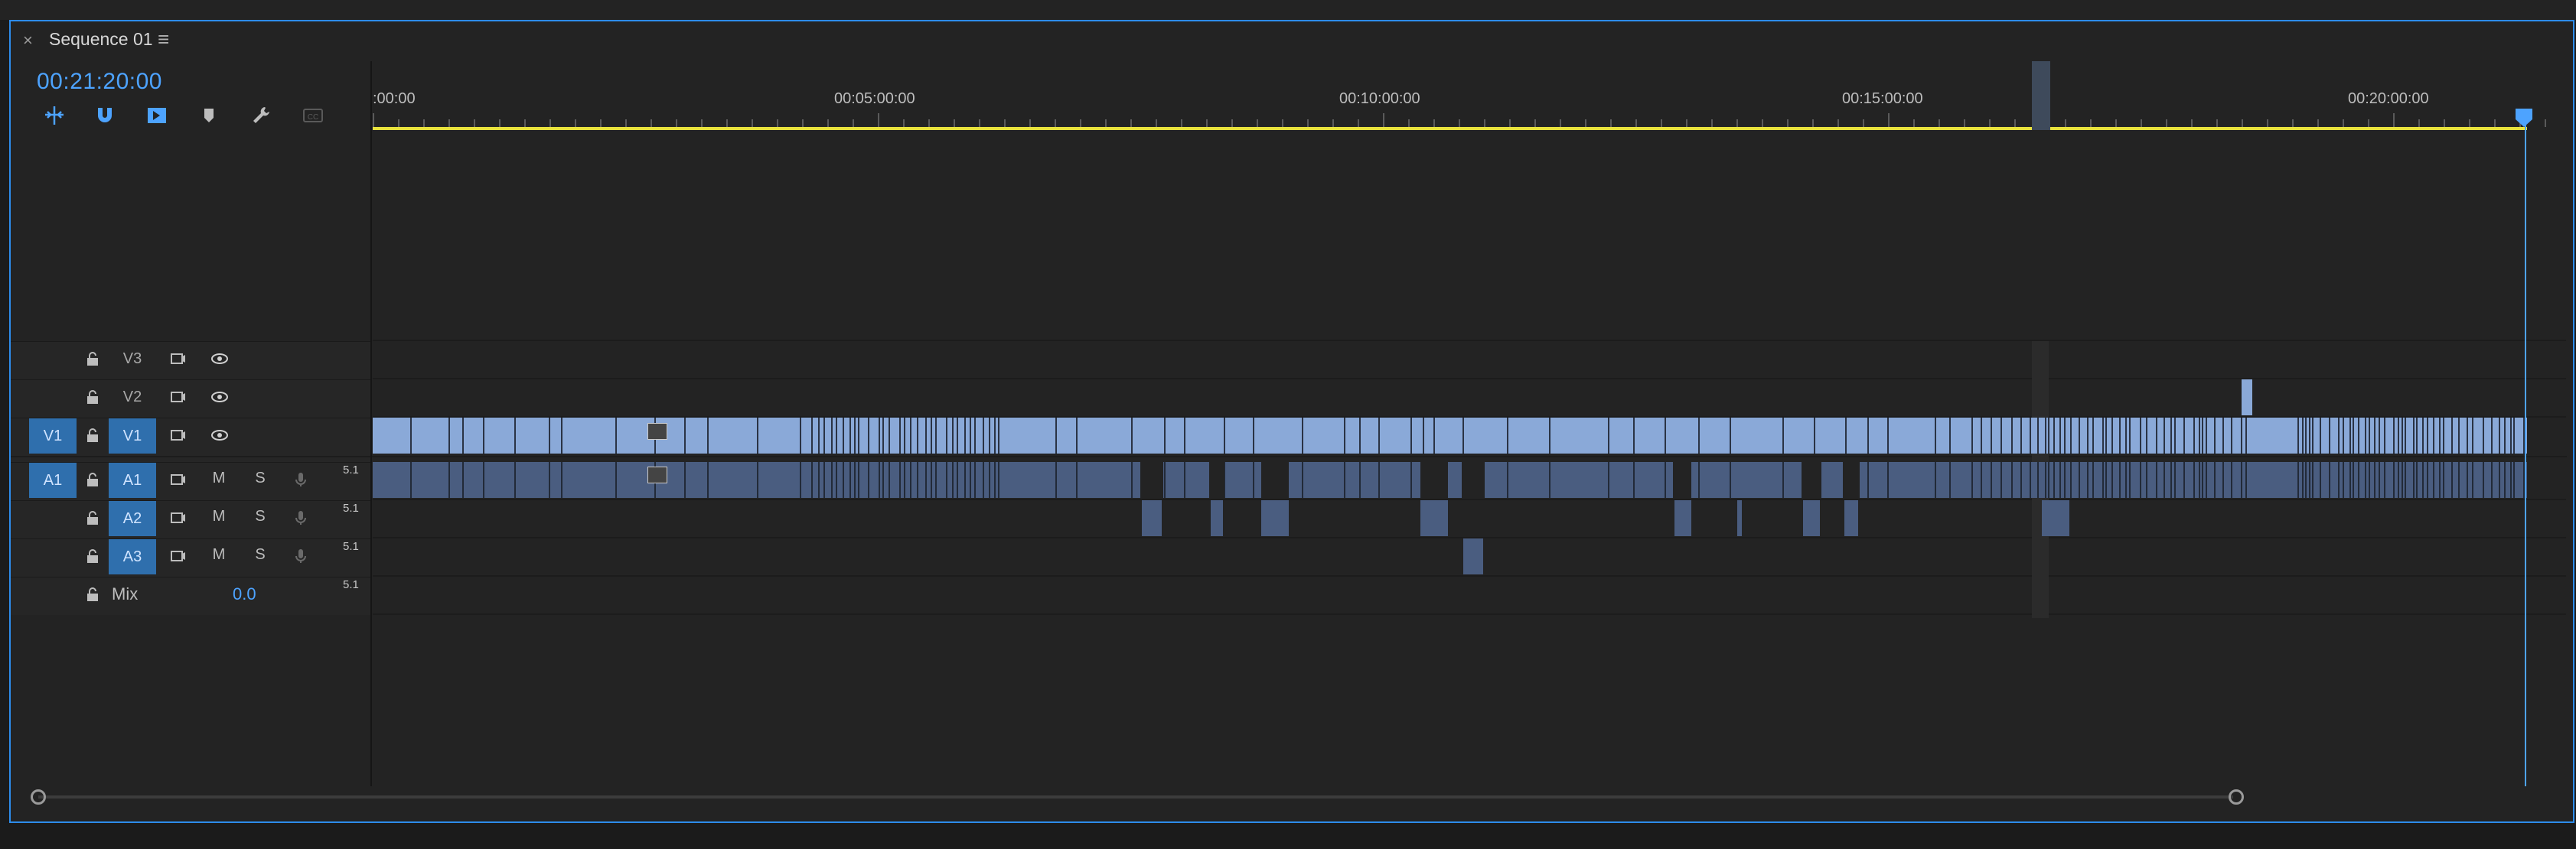 This screenshot has height=849, width=2576. What do you see at coordinates (1883, 98) in the screenshot?
I see `ruler-label: 00:15:00:00` at bounding box center [1883, 98].